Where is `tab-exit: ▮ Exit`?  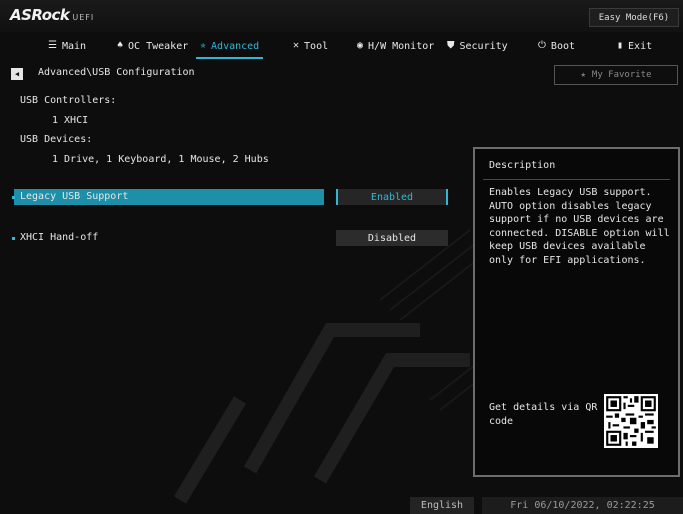 tab-exit: ▮ Exit is located at coordinates (634, 46).